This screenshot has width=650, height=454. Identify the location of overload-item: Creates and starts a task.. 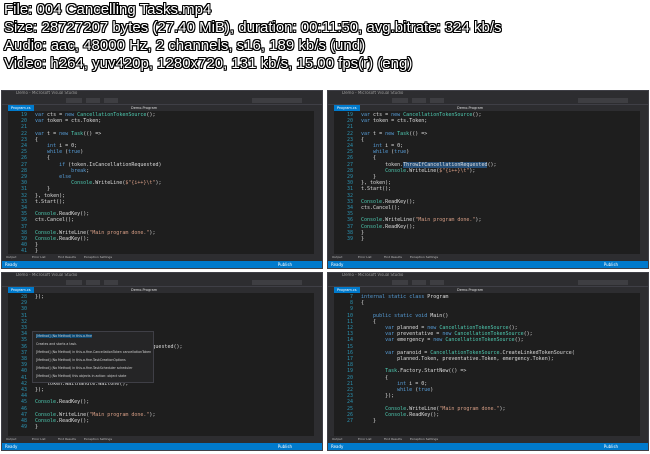
(56, 344).